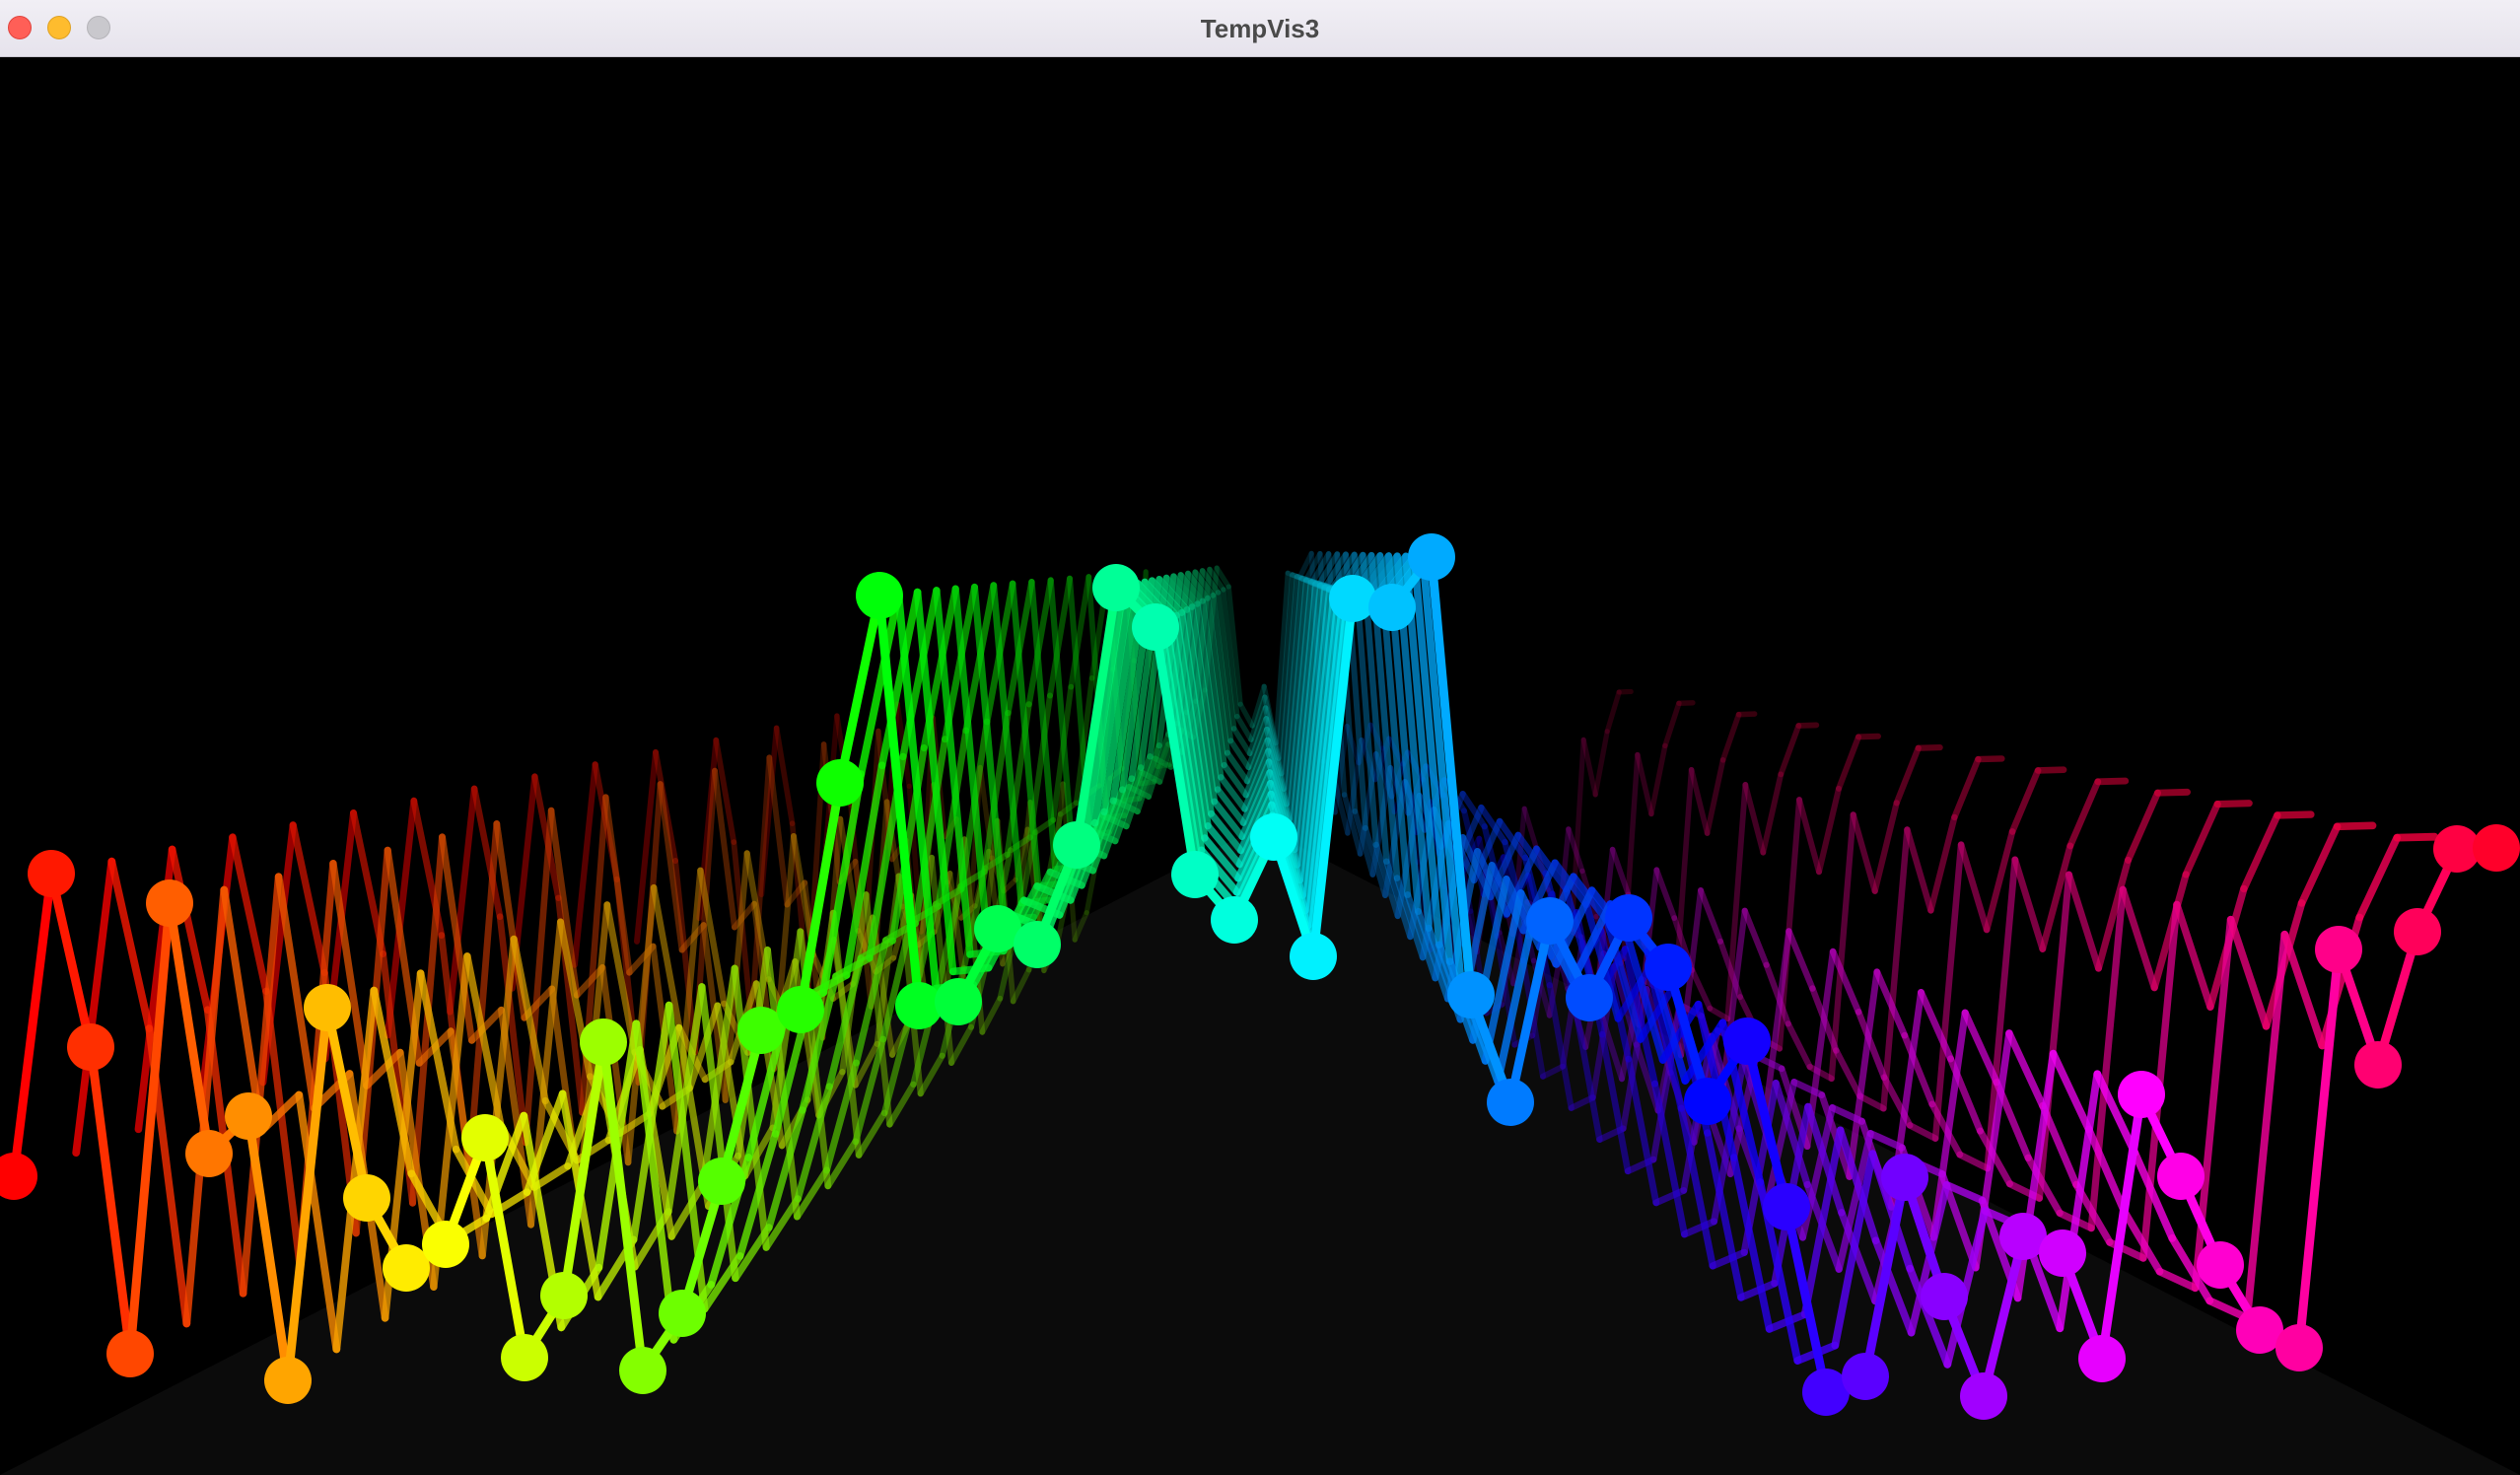 This screenshot has width=2520, height=1475. I want to click on window-title: TempVis3, so click(1260, 28).